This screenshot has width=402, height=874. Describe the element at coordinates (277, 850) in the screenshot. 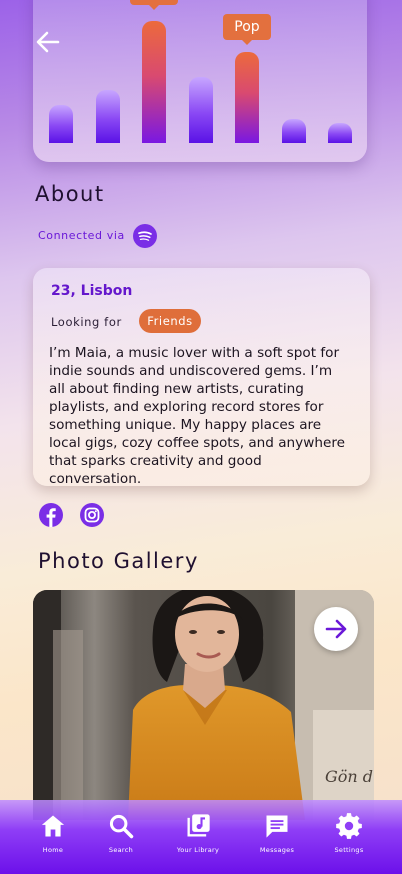

I see `tab-label: Messages` at that location.